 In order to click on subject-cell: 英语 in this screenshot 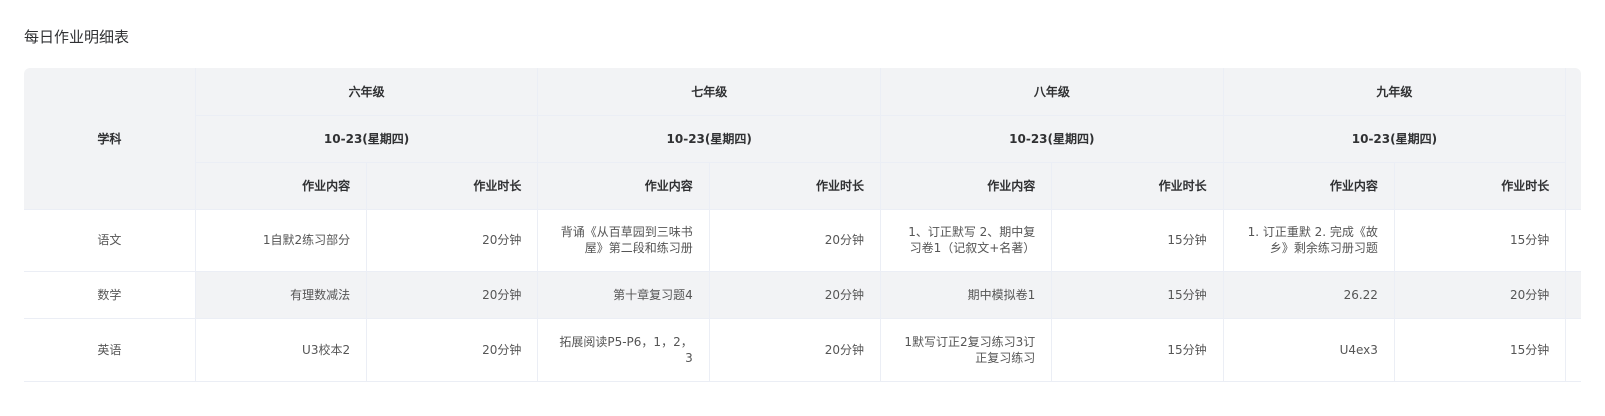, I will do `click(110, 350)`.